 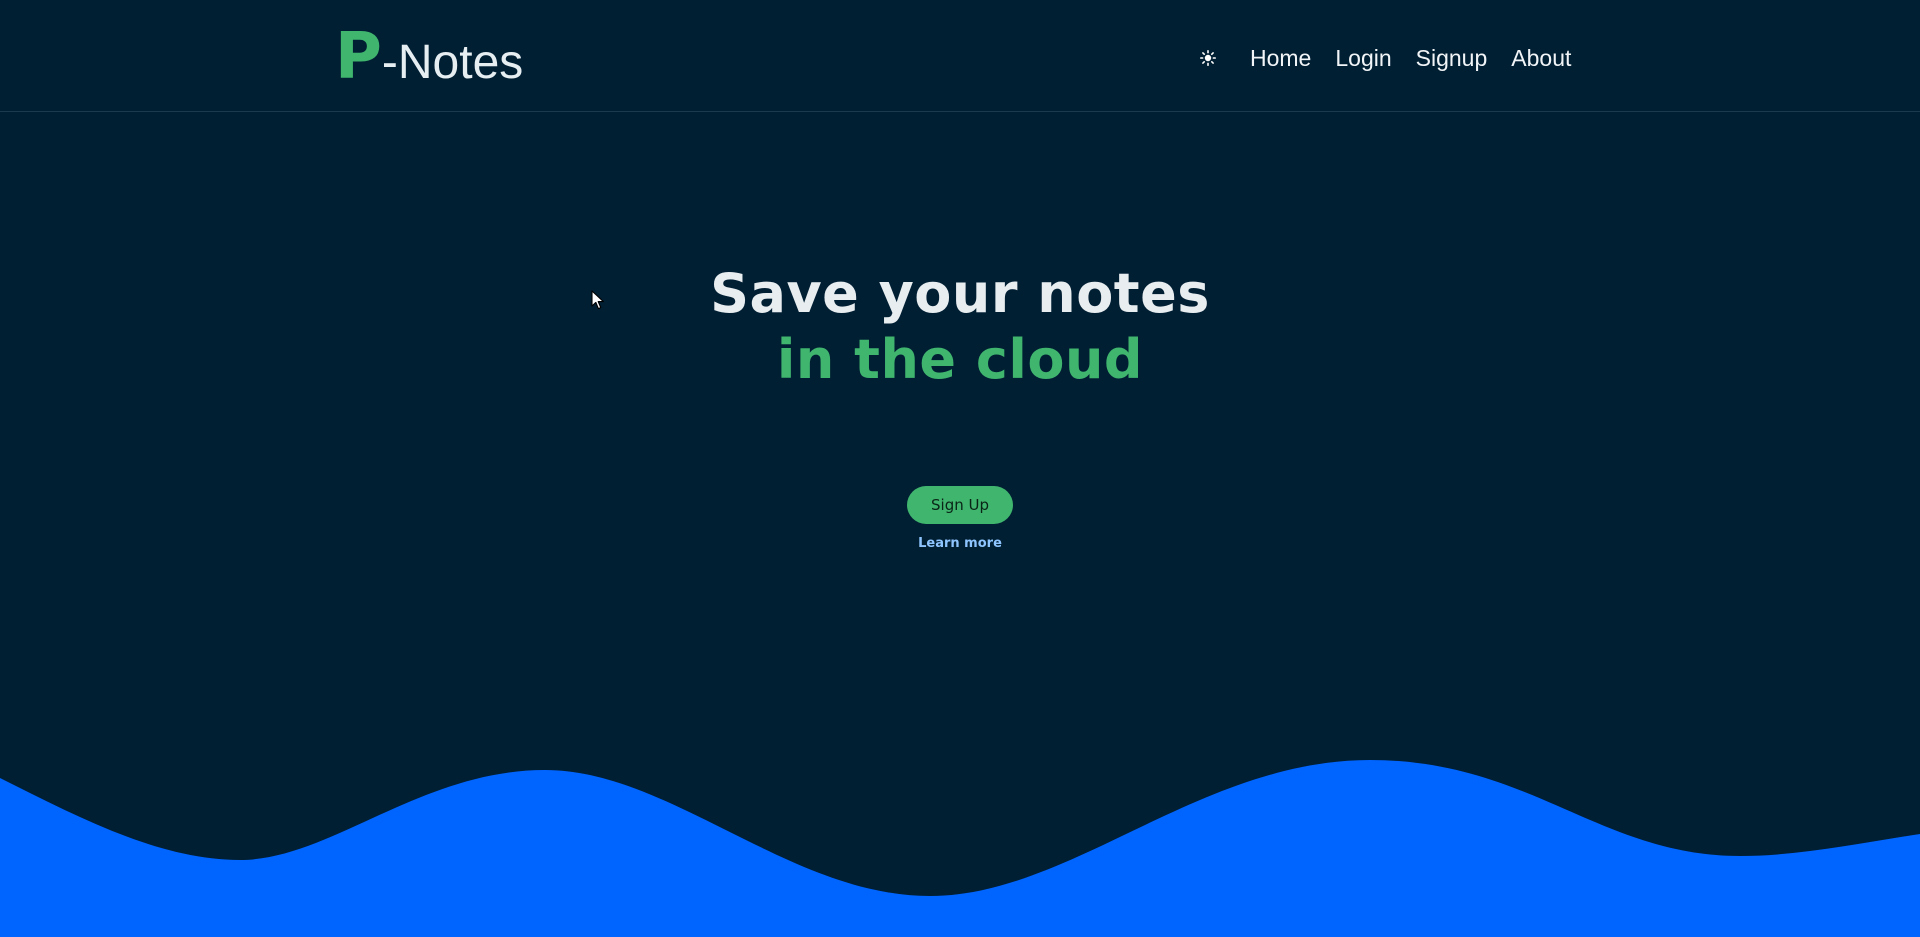 I want to click on hero-title-line1: Save your notes, so click(x=960, y=293).